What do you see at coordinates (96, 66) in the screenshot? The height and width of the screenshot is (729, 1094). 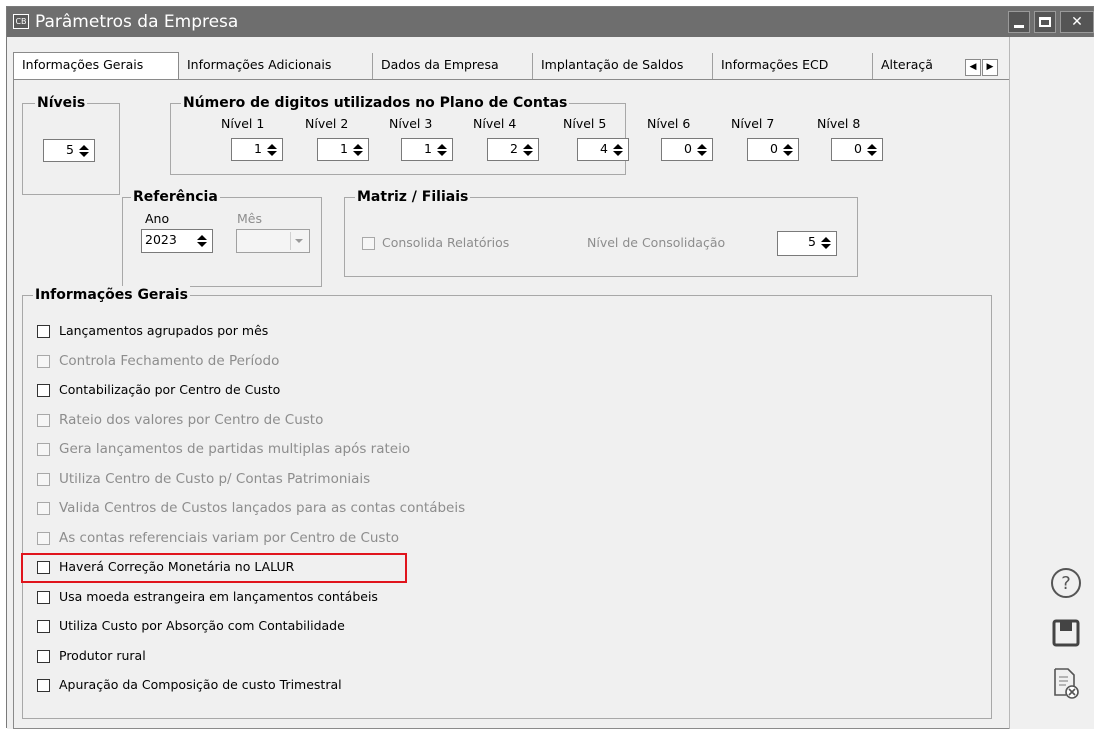 I see `tab-informacoes-gerais: Informações Gerais` at bounding box center [96, 66].